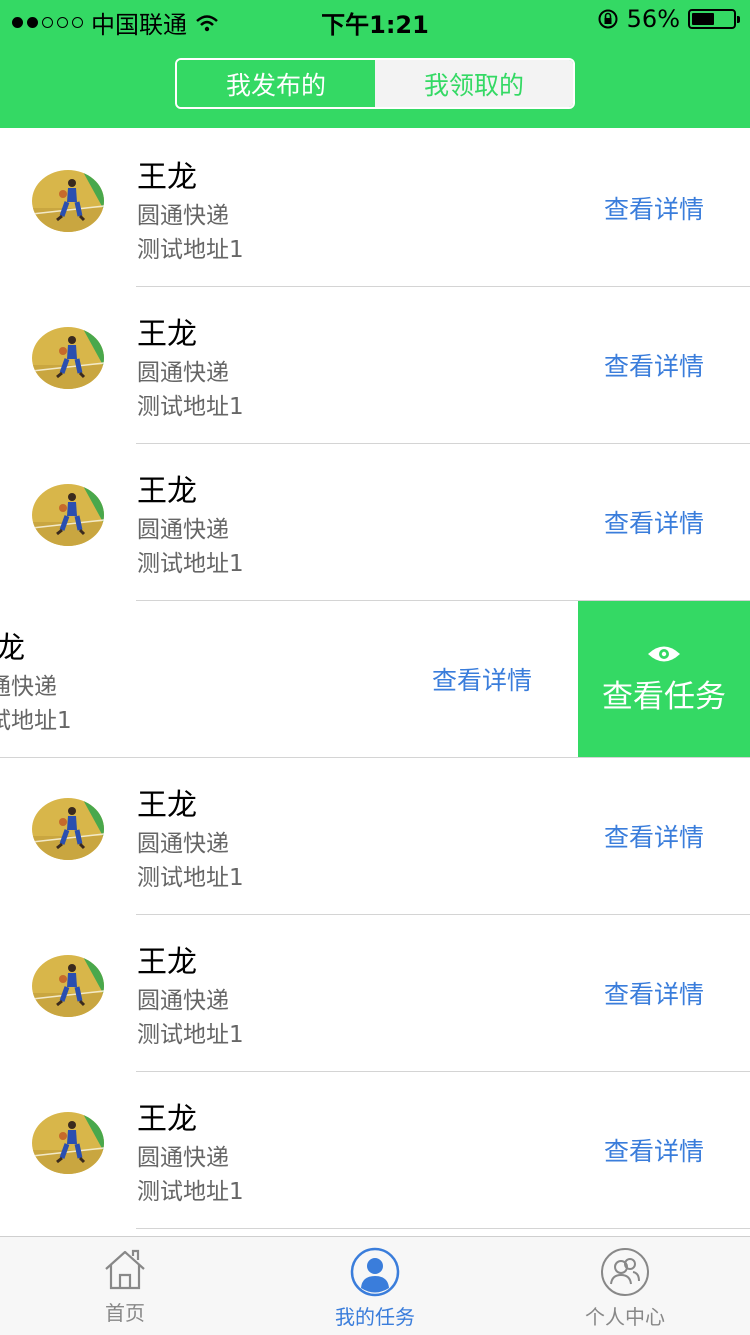 The width and height of the screenshot is (750, 1335). What do you see at coordinates (125, 1269) in the screenshot?
I see `home-icon` at bounding box center [125, 1269].